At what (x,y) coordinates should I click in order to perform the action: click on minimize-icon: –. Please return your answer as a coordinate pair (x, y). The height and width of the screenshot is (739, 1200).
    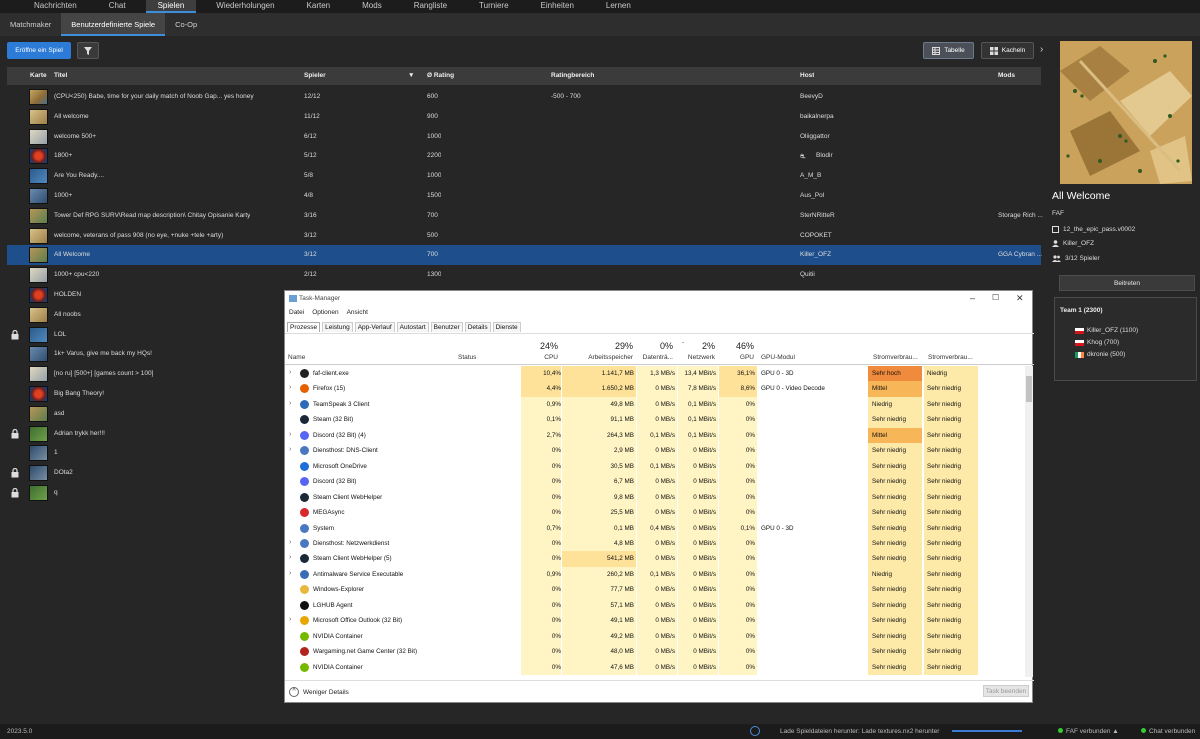
    Looking at the image, I should click on (972, 298).